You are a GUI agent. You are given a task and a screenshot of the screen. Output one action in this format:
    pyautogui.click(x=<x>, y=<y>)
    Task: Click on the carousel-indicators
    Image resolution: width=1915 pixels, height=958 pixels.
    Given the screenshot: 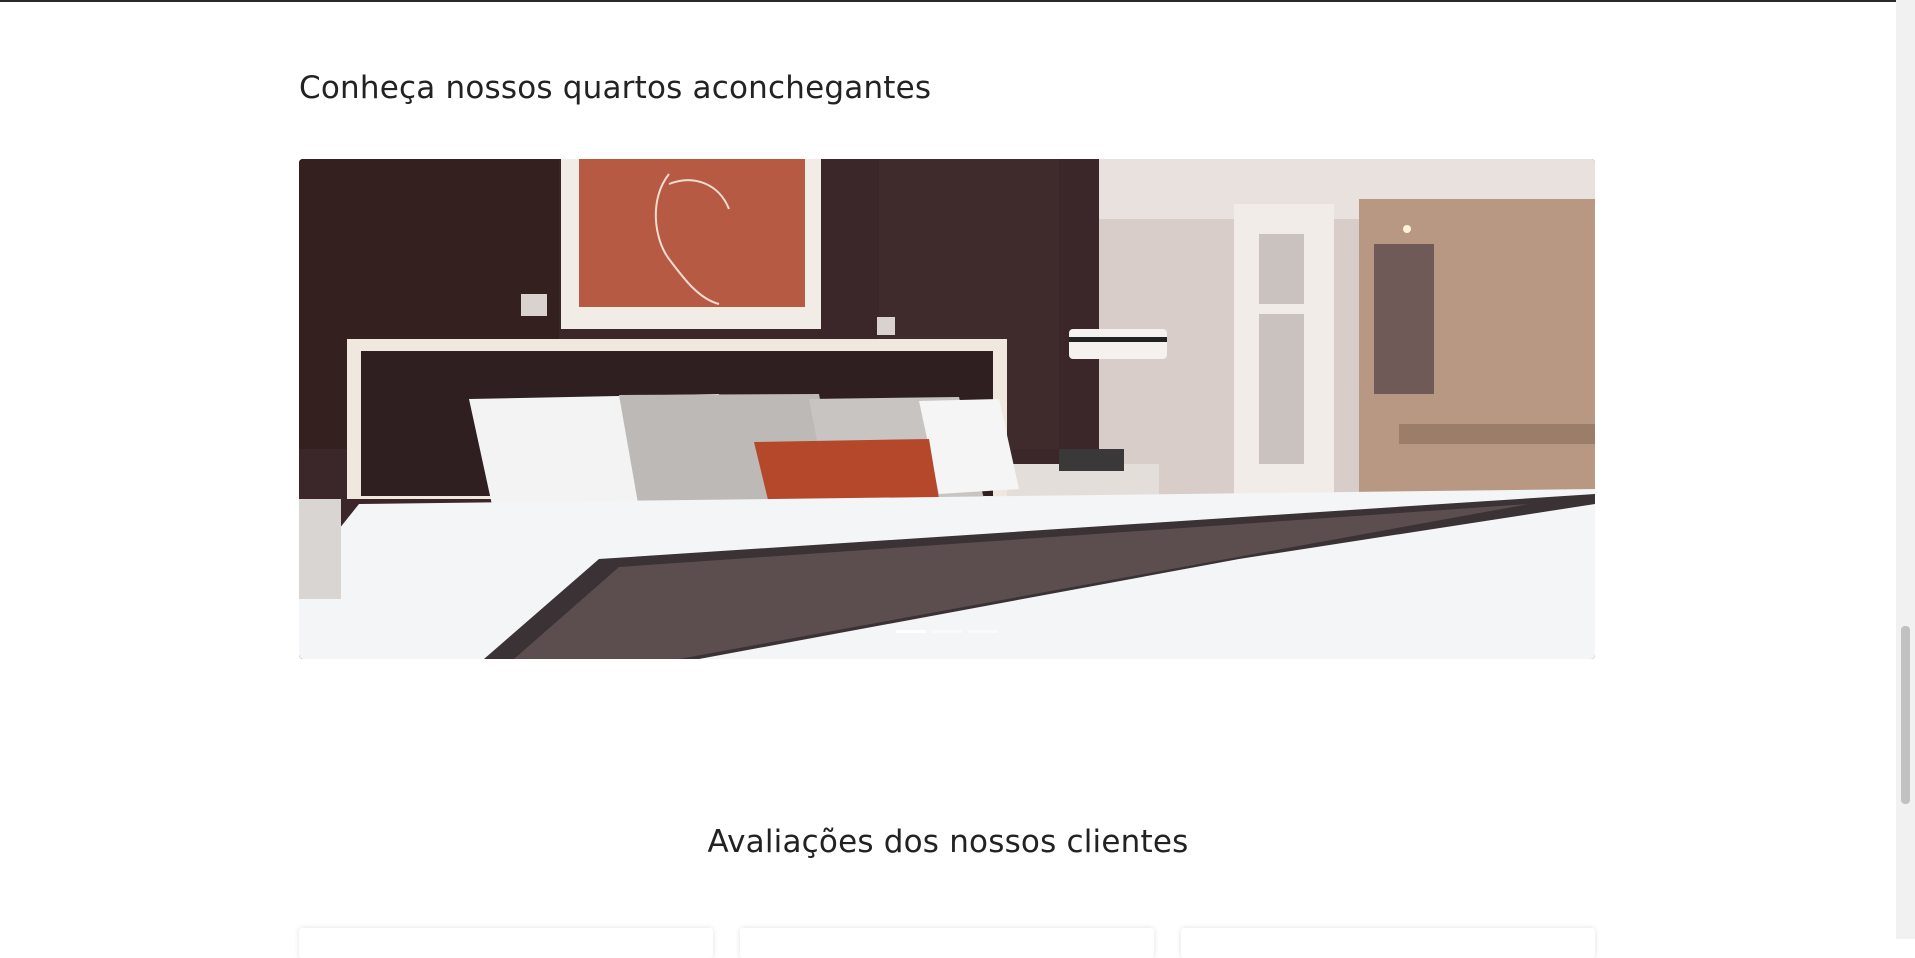 What is the action you would take?
    pyautogui.click(x=947, y=631)
    